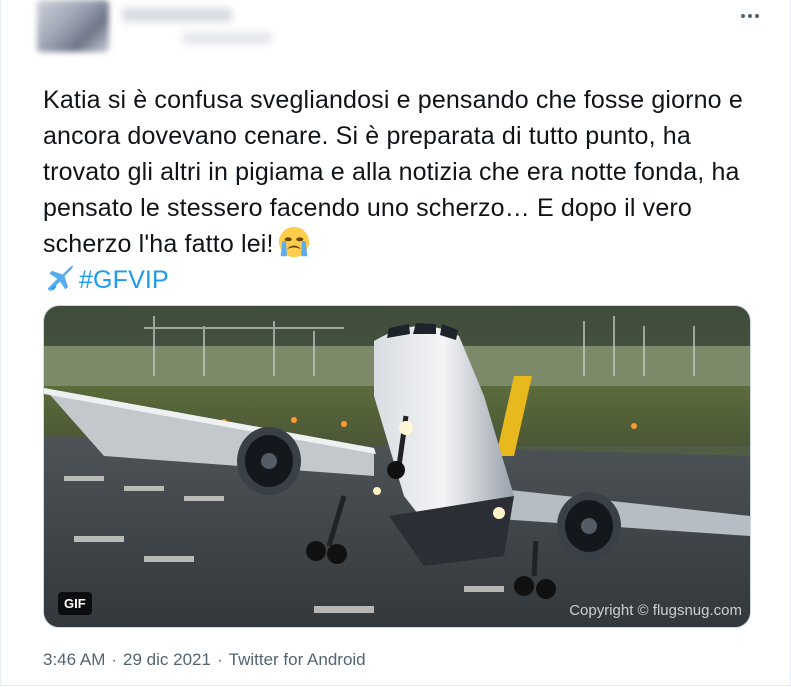  I want to click on airplane-icon, so click(60, 278).